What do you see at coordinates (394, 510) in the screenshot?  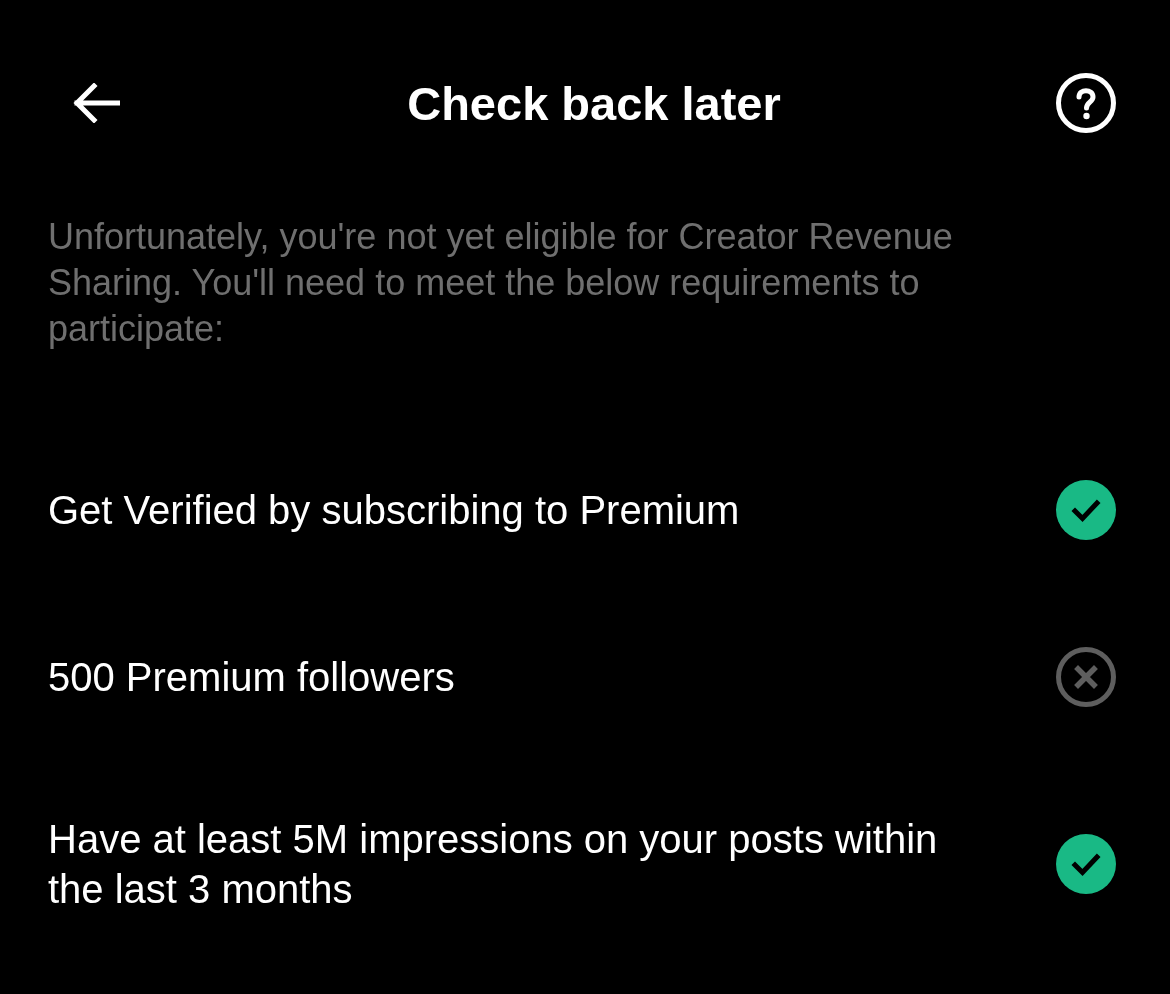 I see `requirement-text: Get Verified by subscribing to Premium` at bounding box center [394, 510].